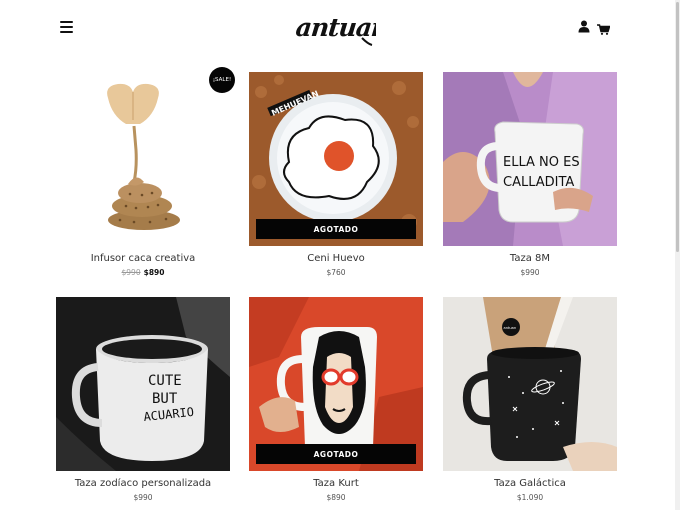  Describe the element at coordinates (336, 272) in the screenshot. I see `product-price: $760` at that location.